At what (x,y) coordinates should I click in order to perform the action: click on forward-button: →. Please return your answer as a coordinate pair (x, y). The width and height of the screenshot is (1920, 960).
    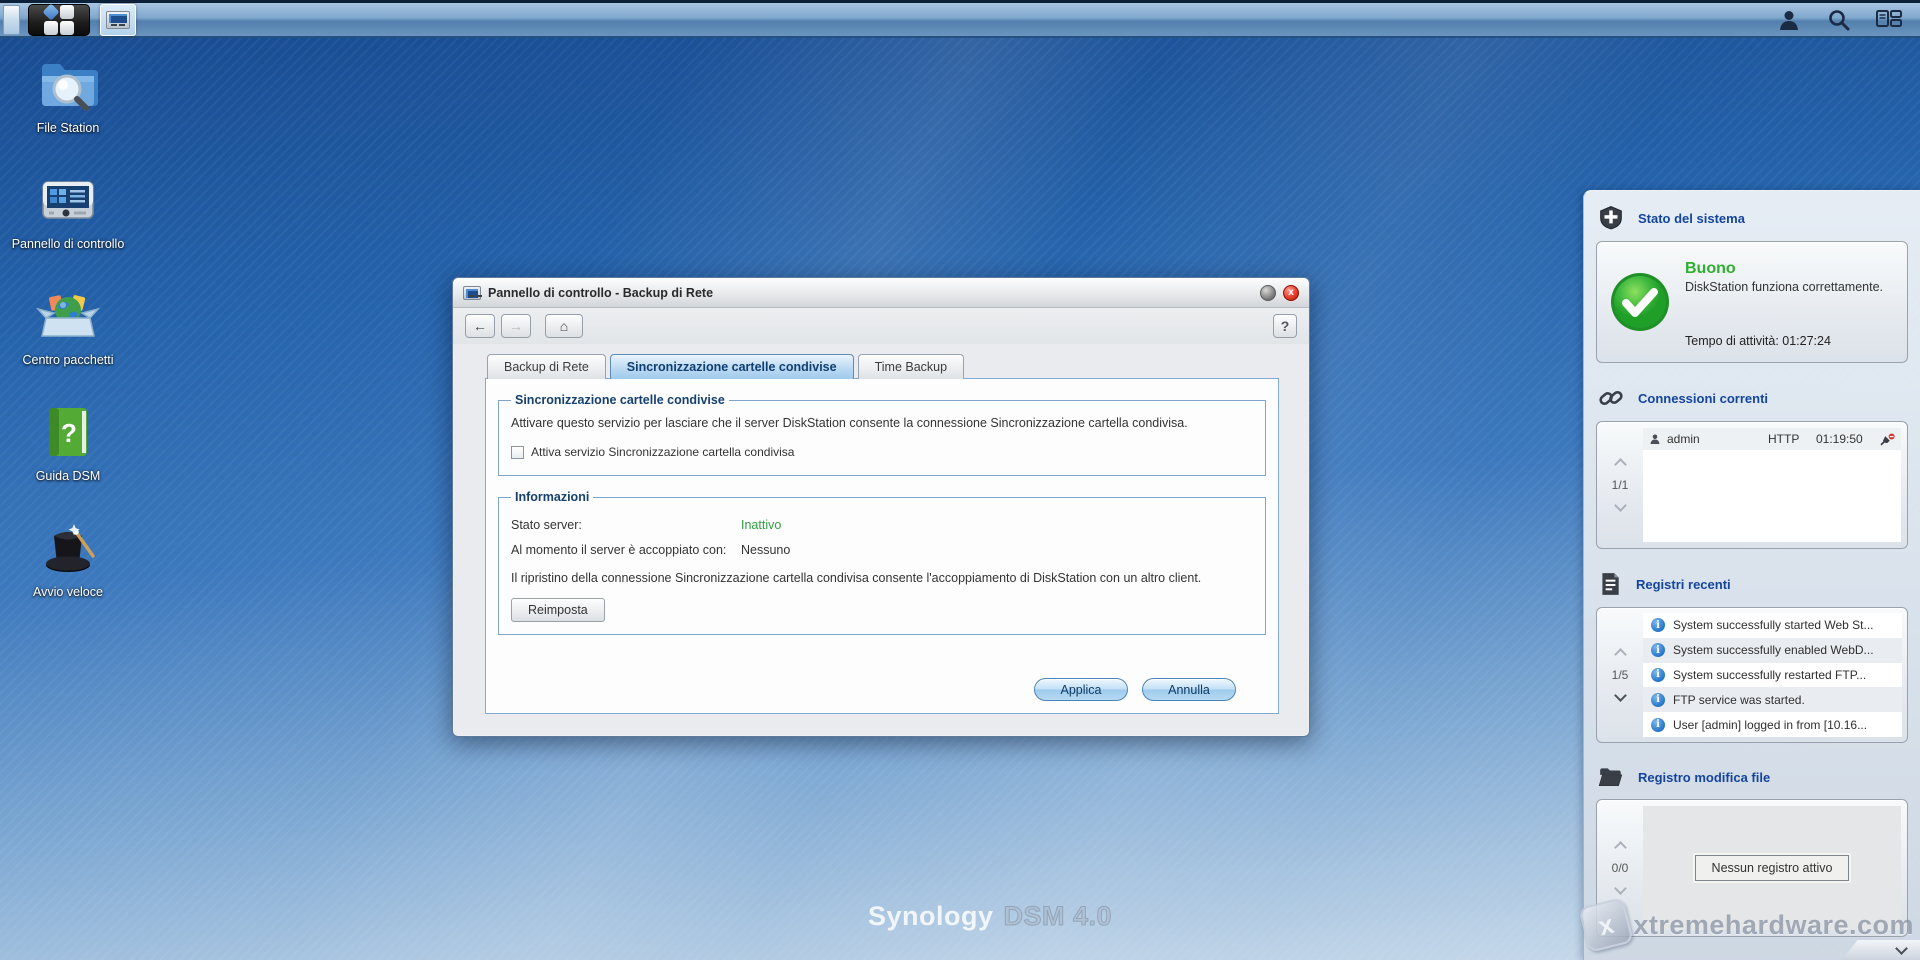
    Looking at the image, I should click on (516, 326).